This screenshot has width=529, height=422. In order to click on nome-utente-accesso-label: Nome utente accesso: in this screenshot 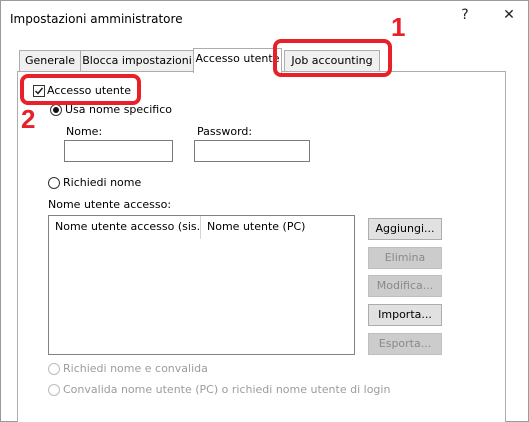, I will do `click(110, 204)`.